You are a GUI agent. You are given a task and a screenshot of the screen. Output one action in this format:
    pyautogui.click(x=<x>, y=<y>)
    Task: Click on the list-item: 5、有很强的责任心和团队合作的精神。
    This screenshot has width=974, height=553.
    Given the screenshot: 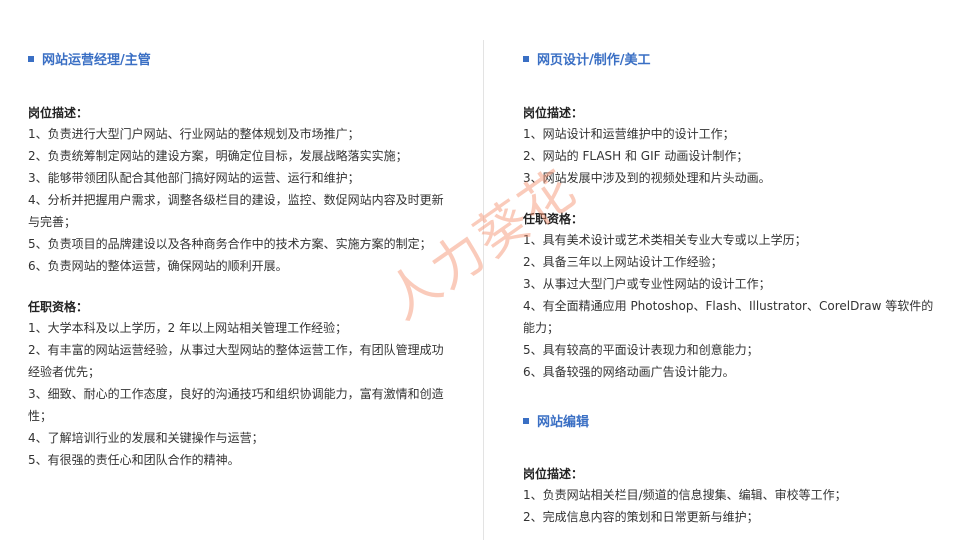 What is the action you would take?
    pyautogui.click(x=134, y=460)
    